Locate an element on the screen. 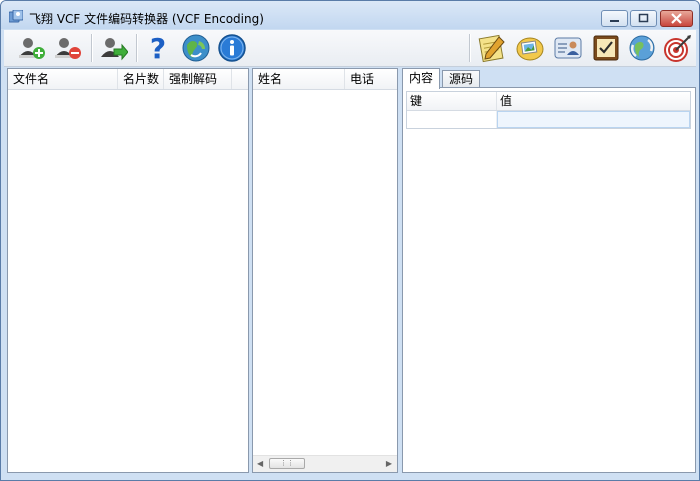 This screenshot has width=700, height=481. contact-list-header: 姓名 电话 is located at coordinates (325, 79).